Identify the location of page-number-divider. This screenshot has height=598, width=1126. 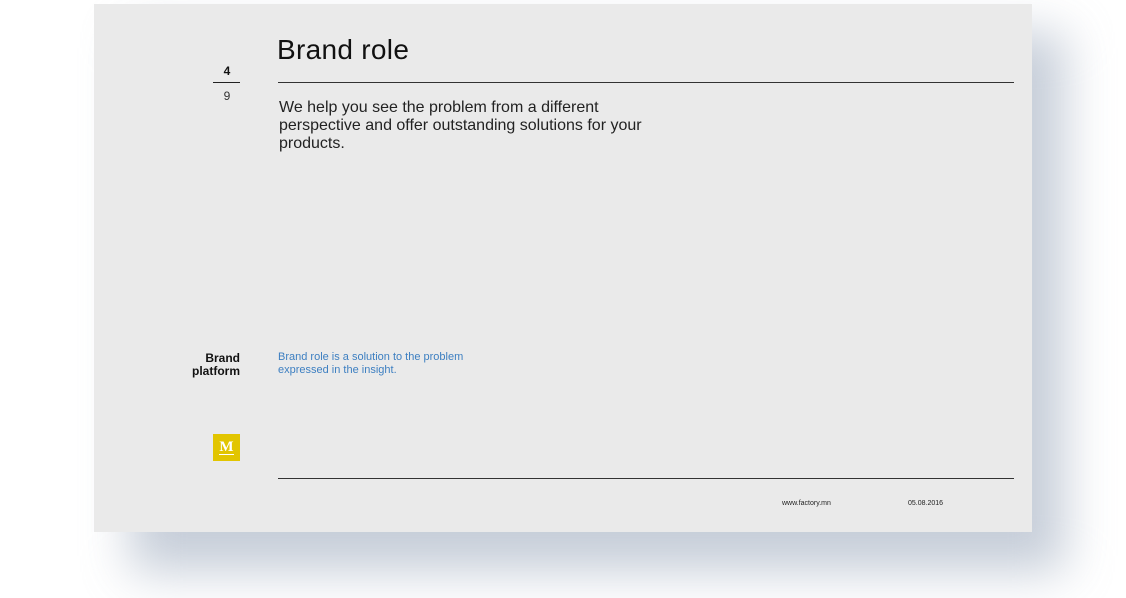
(226, 82).